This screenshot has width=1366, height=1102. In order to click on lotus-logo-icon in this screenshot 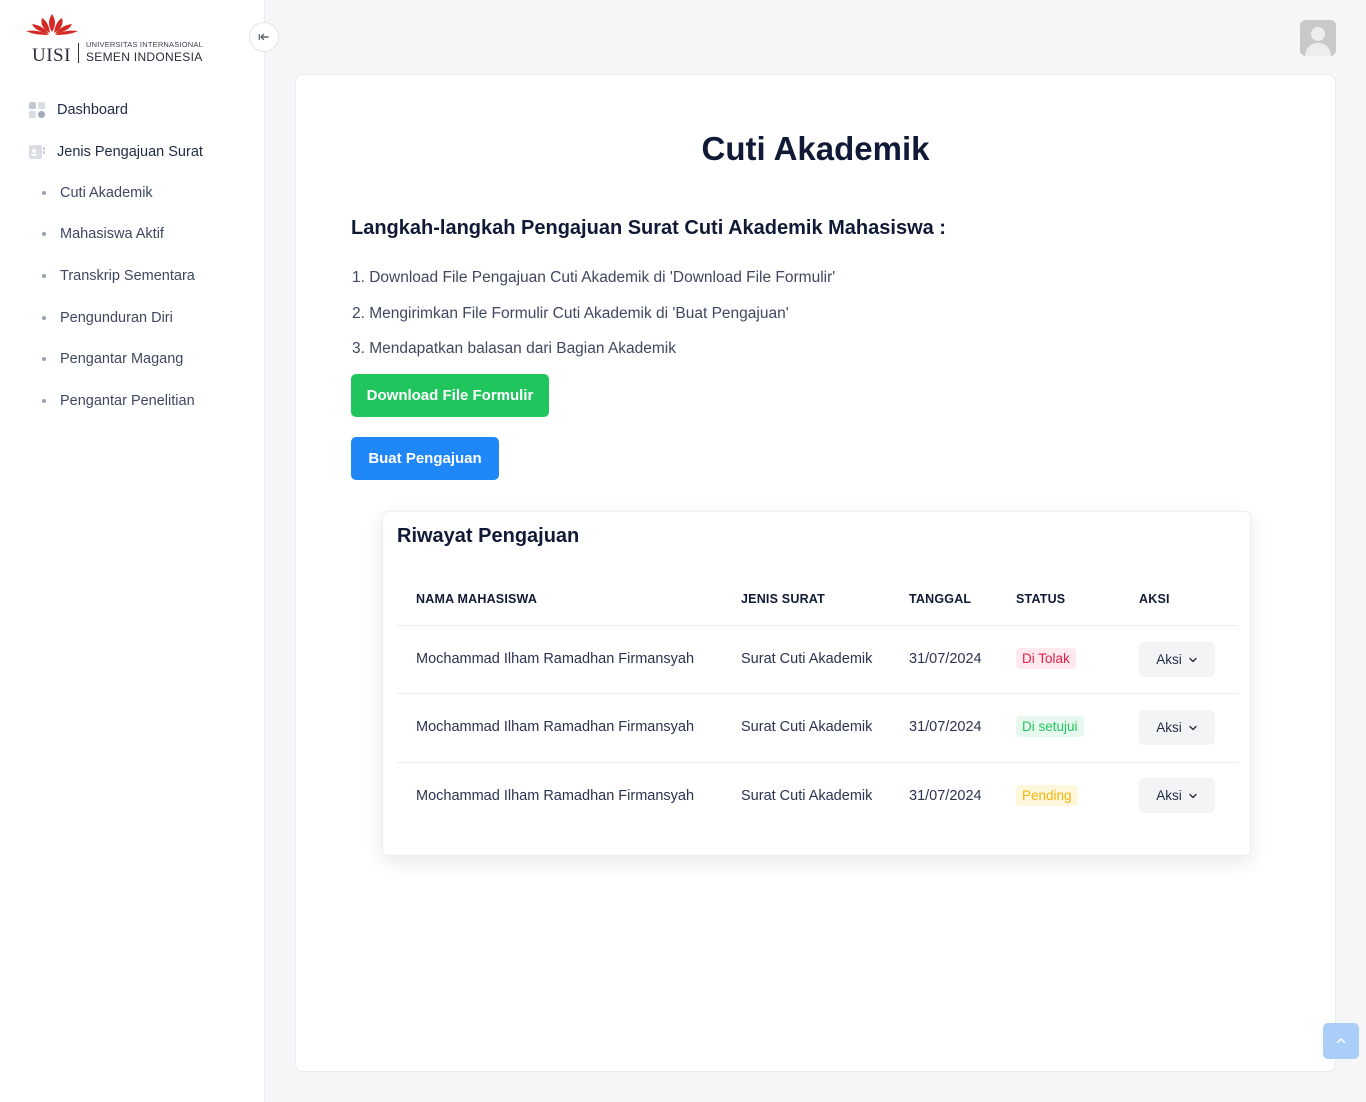, I will do `click(52, 24)`.